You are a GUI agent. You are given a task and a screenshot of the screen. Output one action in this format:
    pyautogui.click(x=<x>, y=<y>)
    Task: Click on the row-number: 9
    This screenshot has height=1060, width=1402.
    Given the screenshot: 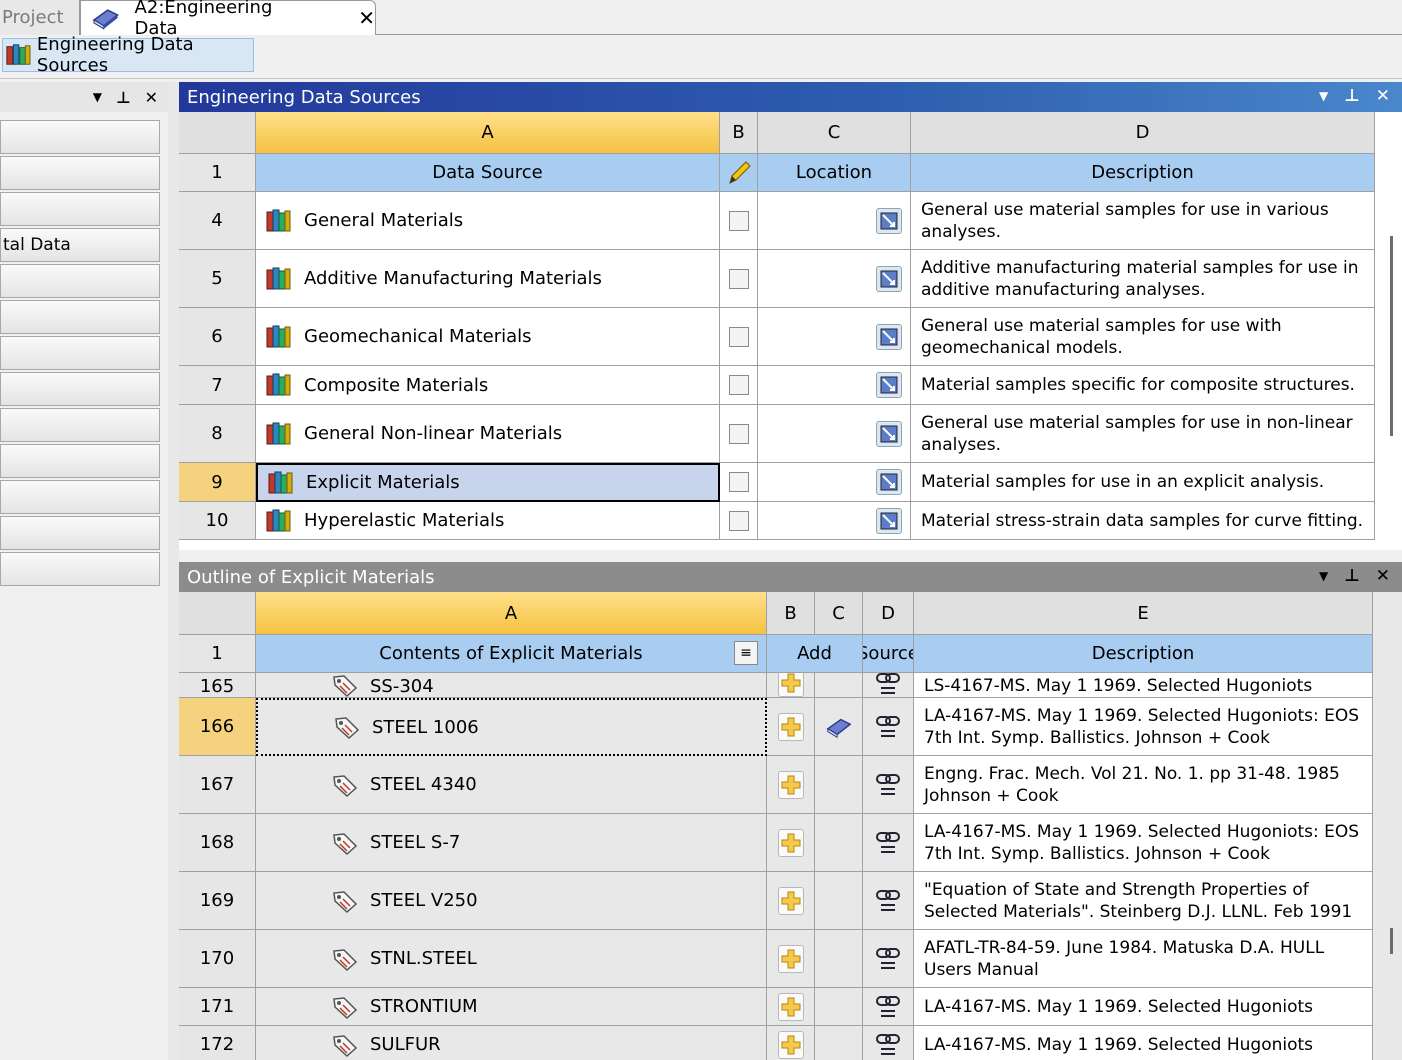 What is the action you would take?
    pyautogui.click(x=217, y=482)
    